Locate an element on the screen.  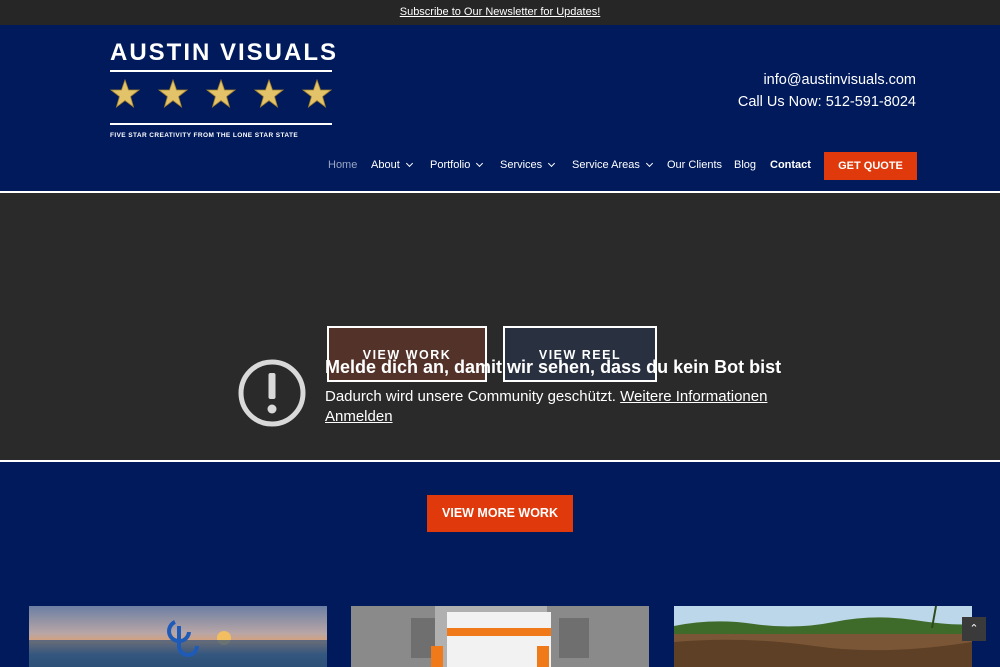
get-quote-button: GET QUOTE is located at coordinates (870, 166).